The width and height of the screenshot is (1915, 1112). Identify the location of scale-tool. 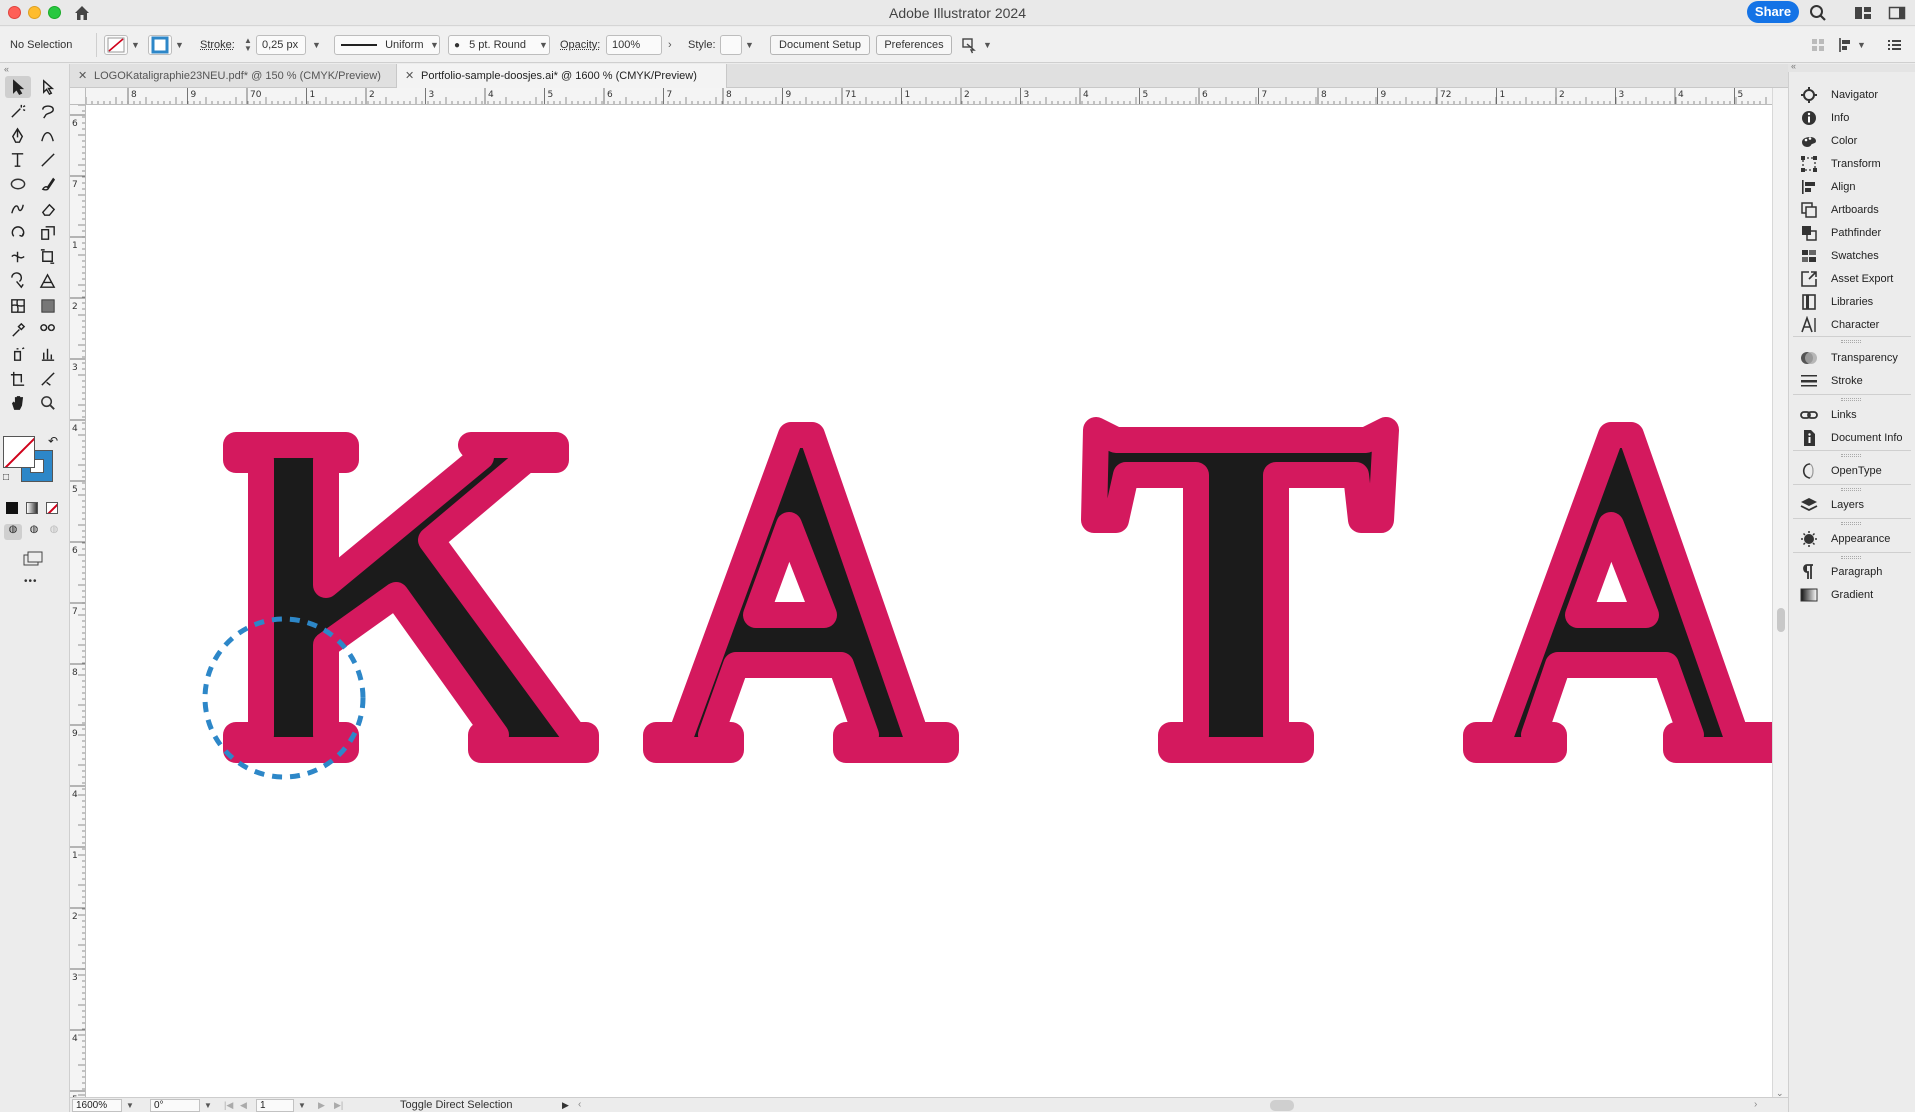
(48, 233).